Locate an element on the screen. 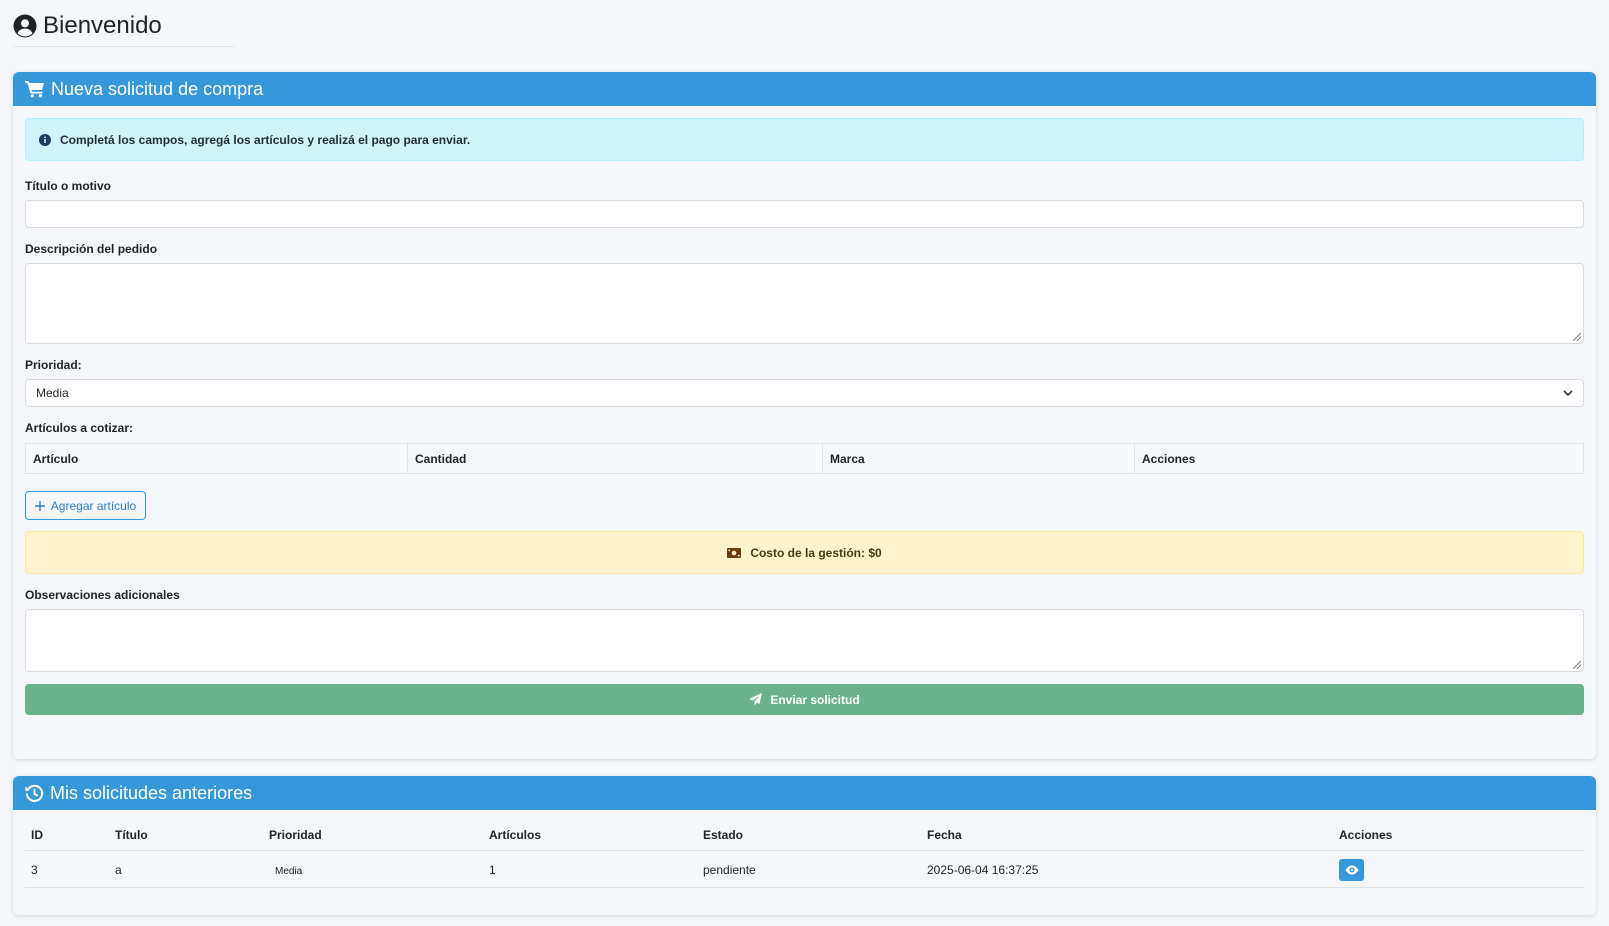  paper-plane-icon is located at coordinates (756, 699).